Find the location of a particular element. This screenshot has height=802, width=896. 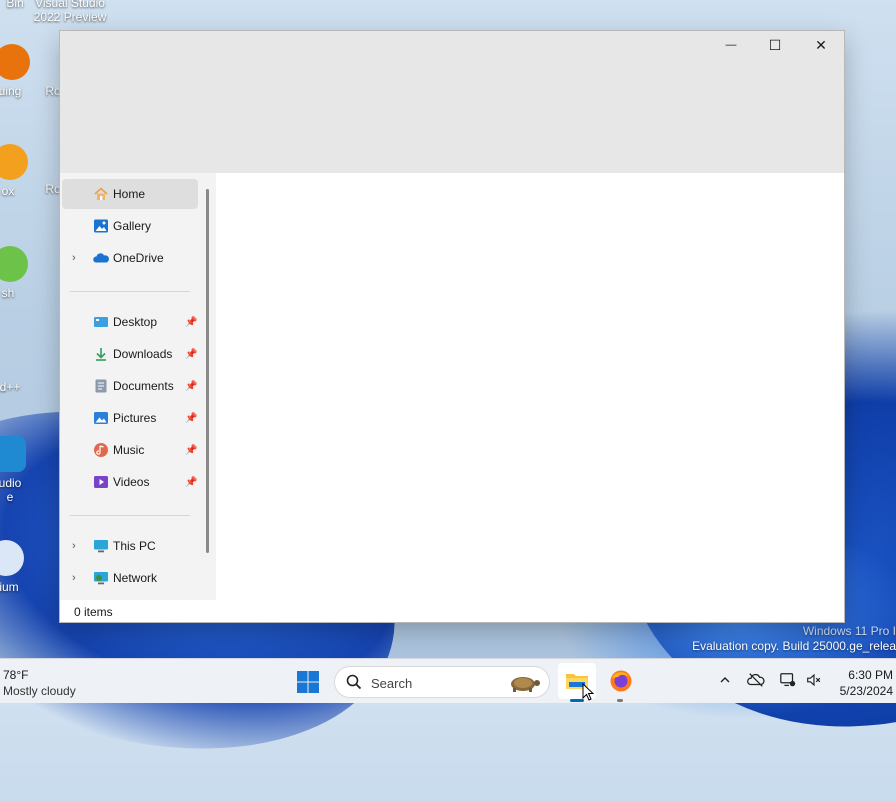

desktop-icon-app: sh is located at coordinates (20, 273).